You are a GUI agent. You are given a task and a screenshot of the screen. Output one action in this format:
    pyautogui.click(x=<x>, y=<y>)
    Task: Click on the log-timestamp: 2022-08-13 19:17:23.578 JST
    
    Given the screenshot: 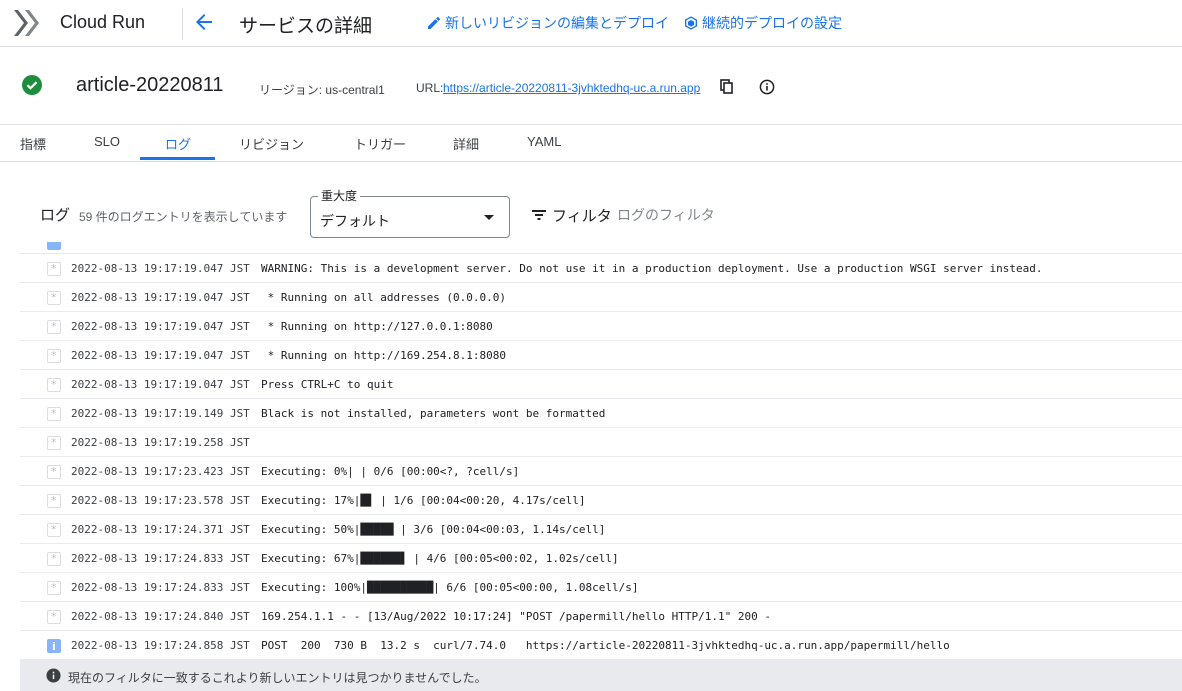 What is the action you would take?
    pyautogui.click(x=160, y=500)
    